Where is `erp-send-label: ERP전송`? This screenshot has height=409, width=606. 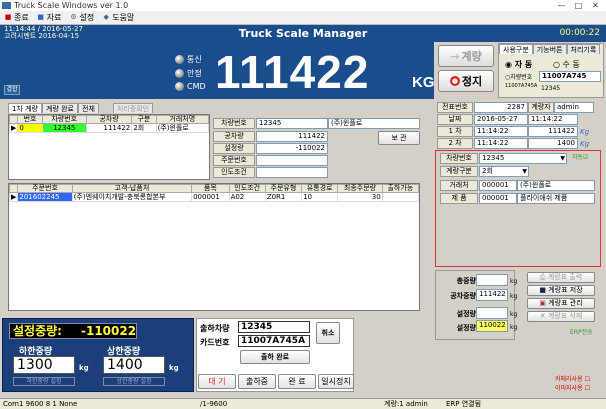 erp-send-label: ERP전송 is located at coordinates (581, 332).